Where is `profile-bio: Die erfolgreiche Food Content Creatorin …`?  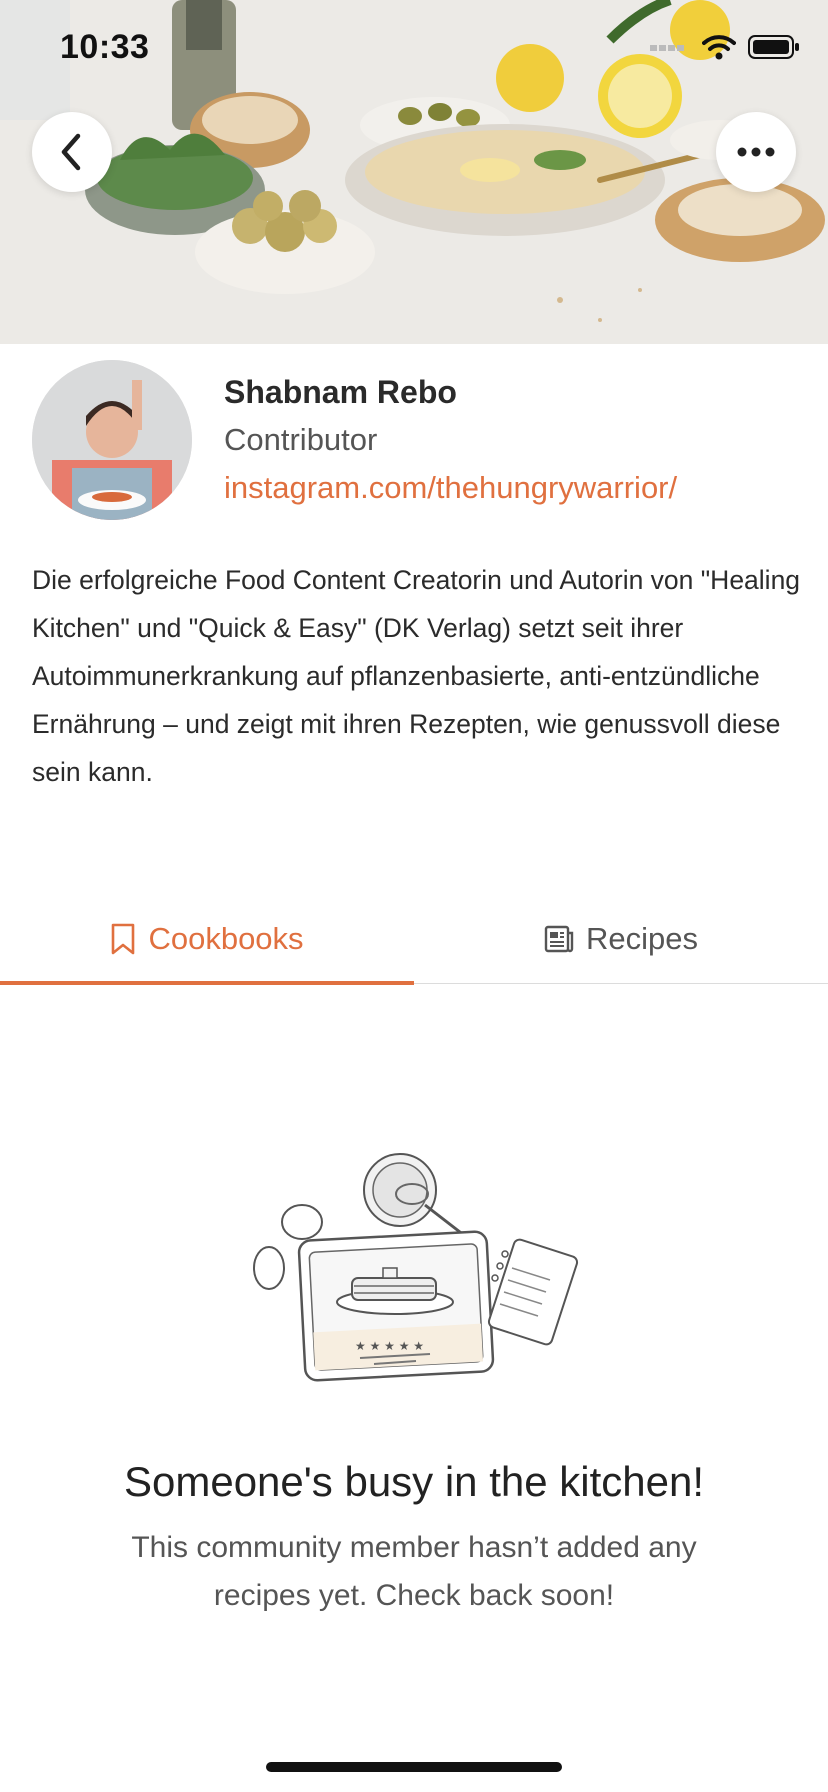 profile-bio: Die erfolgreiche Food Content Creatorin … is located at coordinates (416, 676).